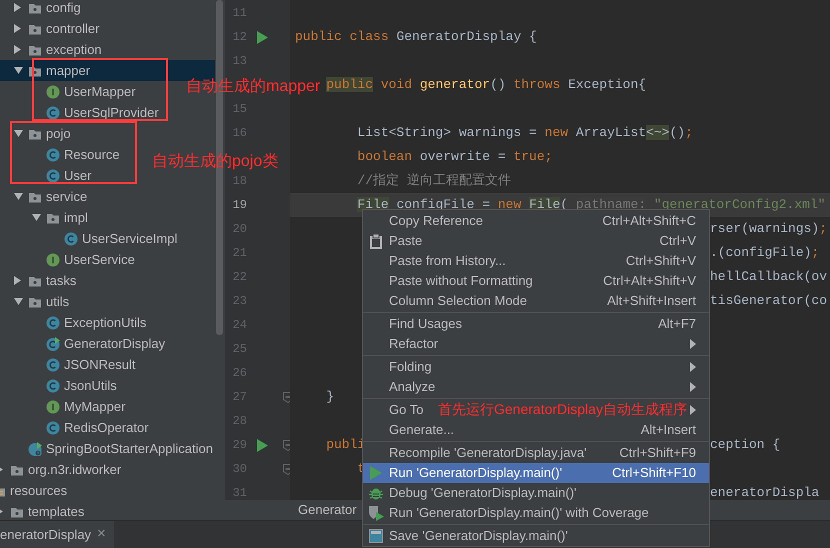  Describe the element at coordinates (57, 217) in the screenshot. I see `tree-item: impl` at that location.